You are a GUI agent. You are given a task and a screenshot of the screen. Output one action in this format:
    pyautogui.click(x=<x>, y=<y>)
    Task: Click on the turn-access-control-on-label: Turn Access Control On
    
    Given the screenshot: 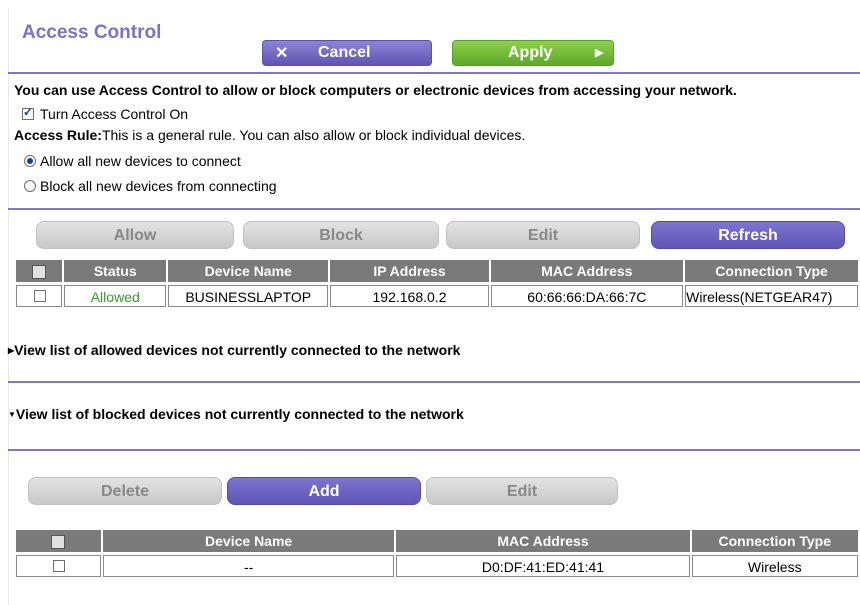 What is the action you would take?
    pyautogui.click(x=114, y=114)
    